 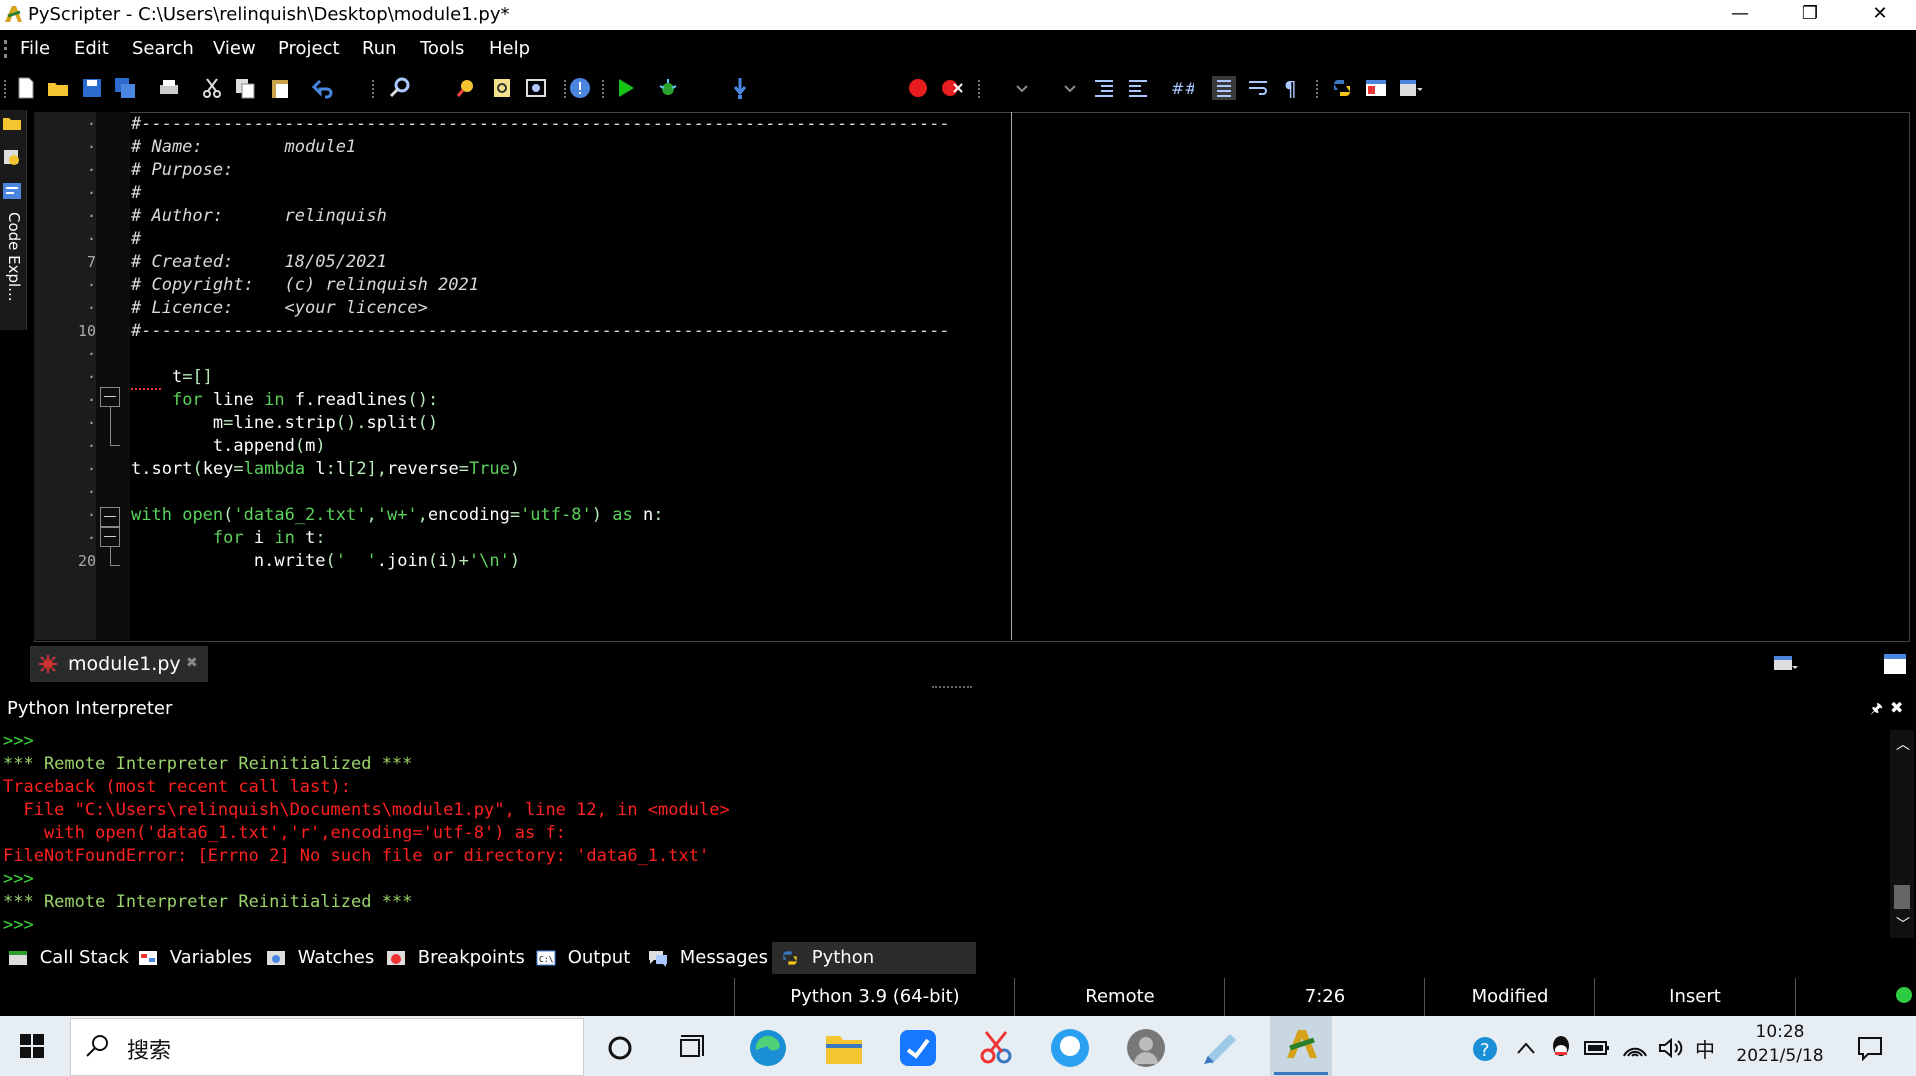 What do you see at coordinates (540, 377) in the screenshot?
I see `code-line: t=[]` at bounding box center [540, 377].